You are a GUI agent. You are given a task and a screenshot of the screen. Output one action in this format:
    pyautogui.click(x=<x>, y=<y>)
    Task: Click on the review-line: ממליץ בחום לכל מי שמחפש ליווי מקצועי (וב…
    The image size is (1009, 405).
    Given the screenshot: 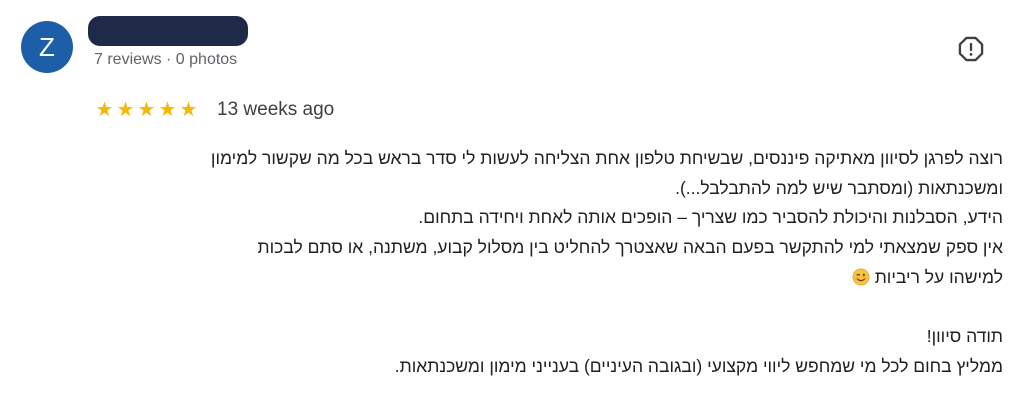 What is the action you would take?
    pyautogui.click(x=698, y=365)
    